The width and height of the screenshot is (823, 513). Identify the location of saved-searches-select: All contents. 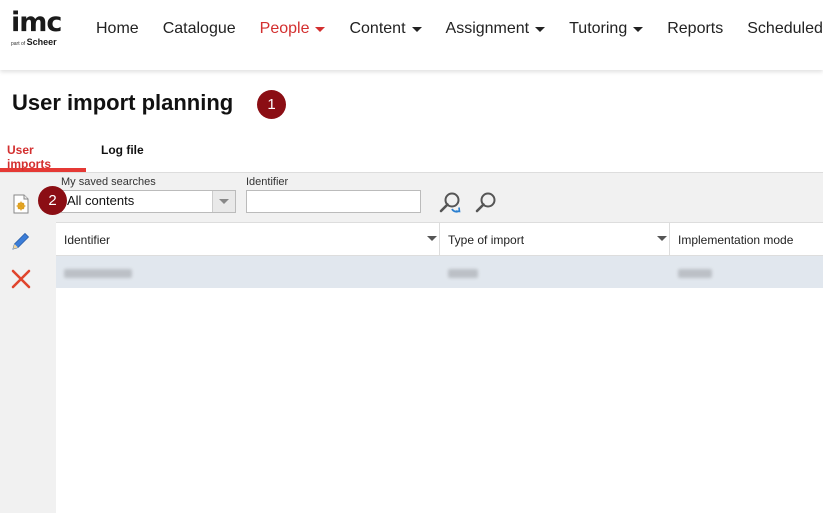
(148, 201).